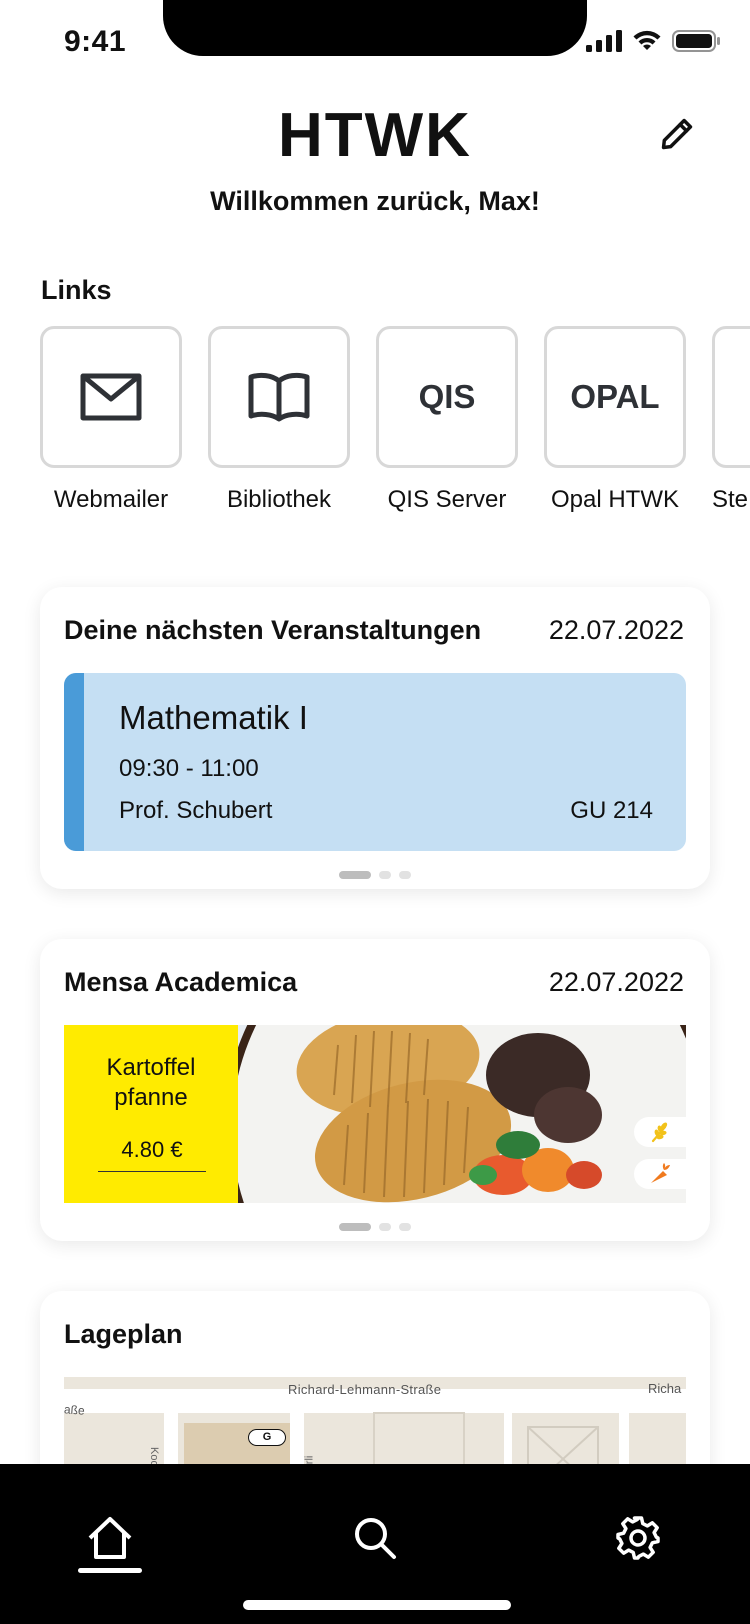 This screenshot has height=1624, width=750. I want to click on link-tile: QIS, so click(447, 397).